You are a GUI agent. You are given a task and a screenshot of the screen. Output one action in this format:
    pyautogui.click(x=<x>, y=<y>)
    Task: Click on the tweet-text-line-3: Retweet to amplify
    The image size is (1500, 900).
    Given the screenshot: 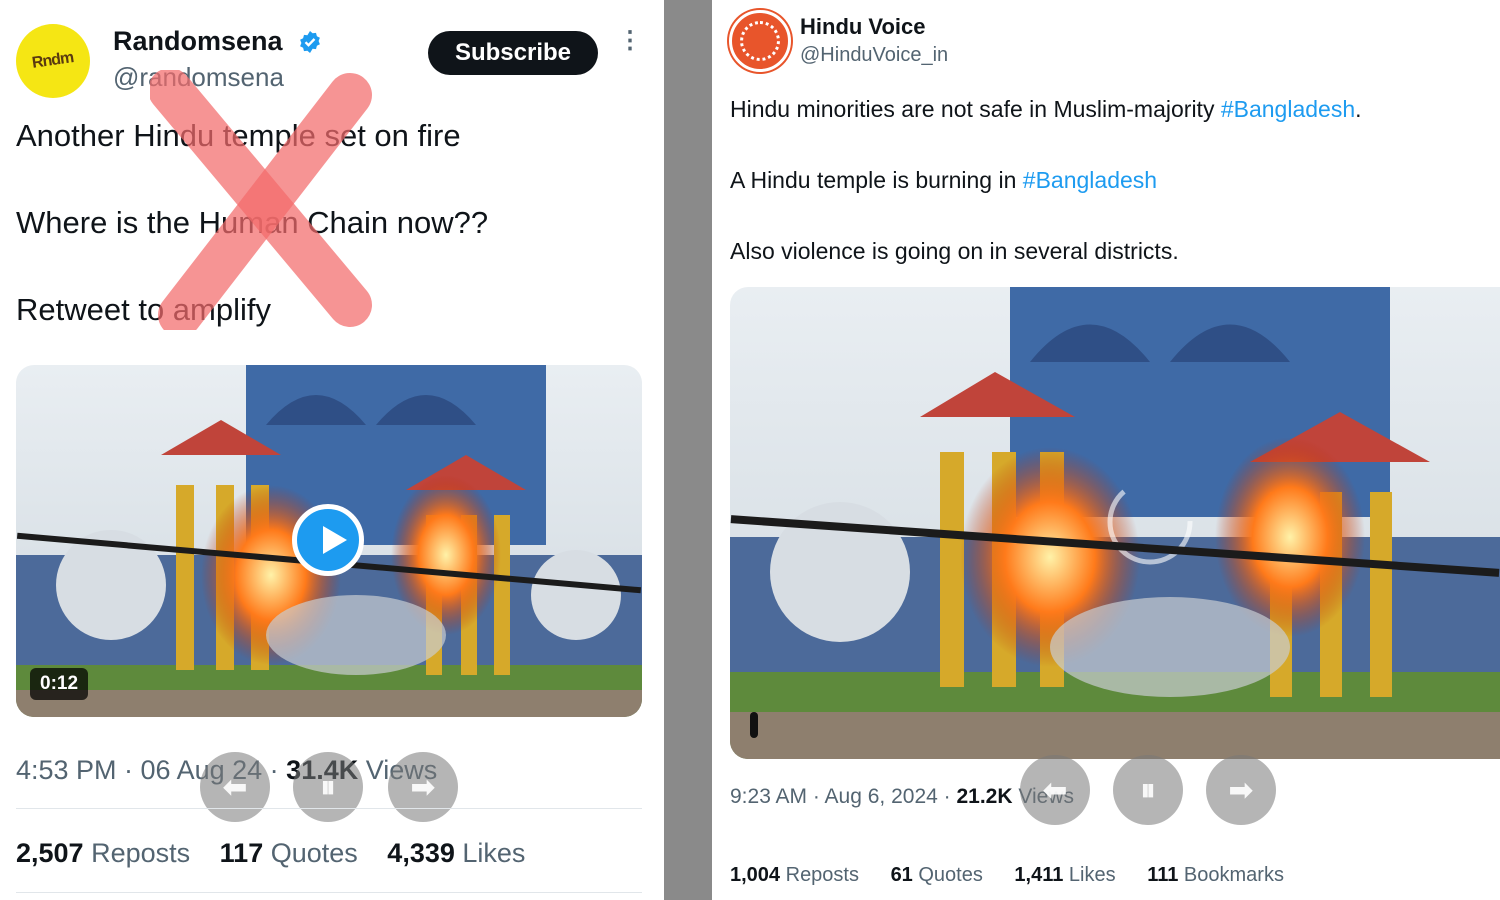 What is the action you would take?
    pyautogui.click(x=143, y=309)
    